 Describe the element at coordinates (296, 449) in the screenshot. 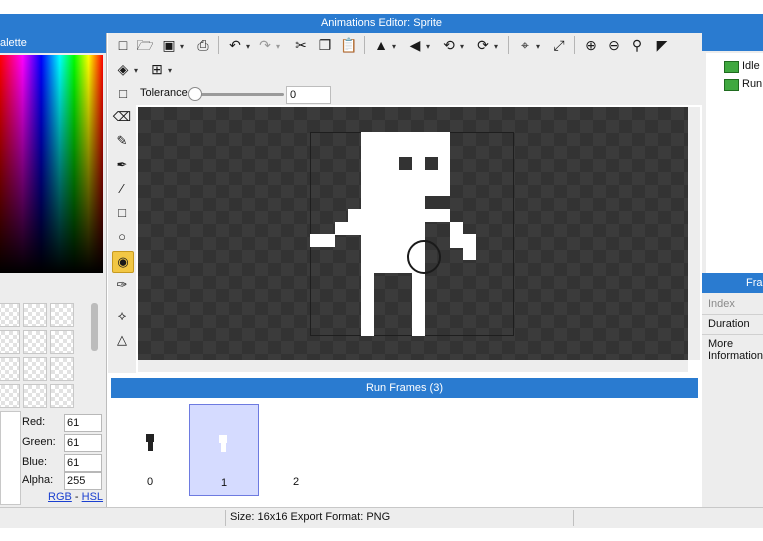

I see `frame-item-2: 2` at that location.